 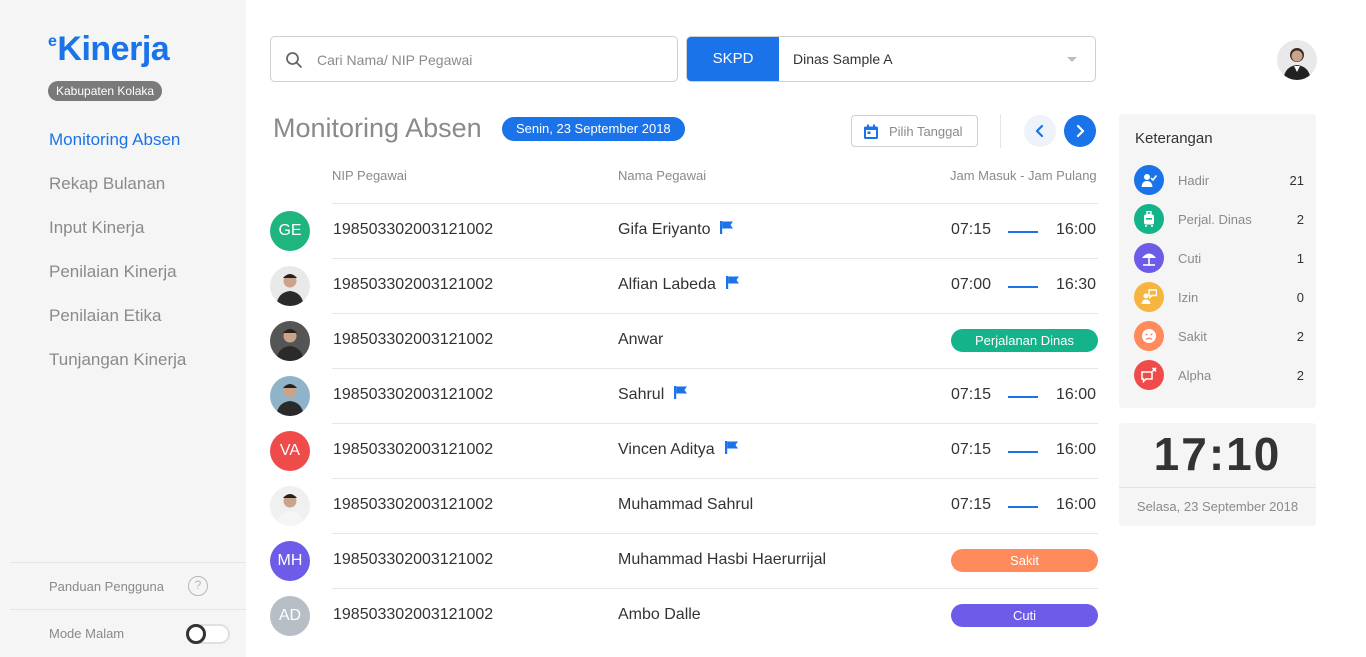 What do you see at coordinates (1149, 180) in the screenshot?
I see `user-check-icon` at bounding box center [1149, 180].